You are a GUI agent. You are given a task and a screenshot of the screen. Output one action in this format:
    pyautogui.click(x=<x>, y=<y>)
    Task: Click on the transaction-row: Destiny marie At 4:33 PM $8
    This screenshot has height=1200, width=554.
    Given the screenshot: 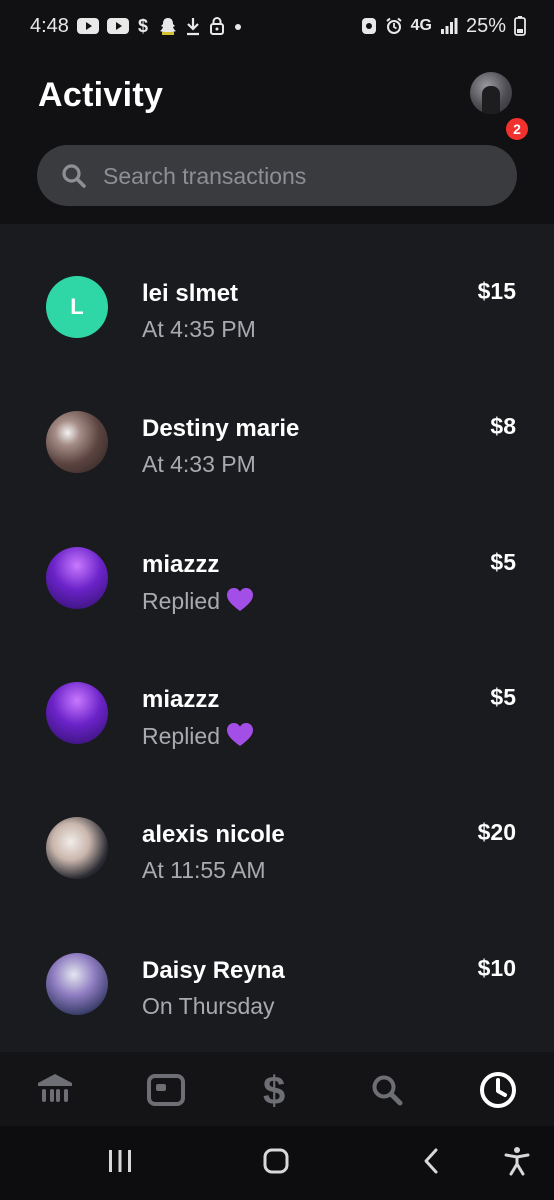 What is the action you would take?
    pyautogui.click(x=277, y=426)
    